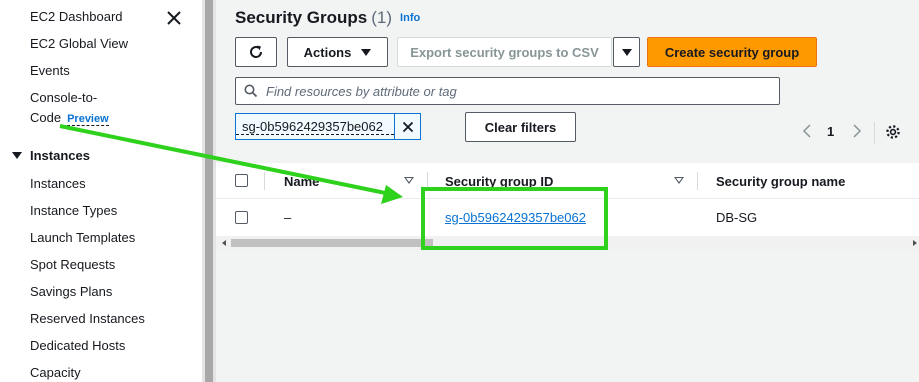  What do you see at coordinates (82, 238) in the screenshot?
I see `sidebar-item-launch-templates: Launch Templates` at bounding box center [82, 238].